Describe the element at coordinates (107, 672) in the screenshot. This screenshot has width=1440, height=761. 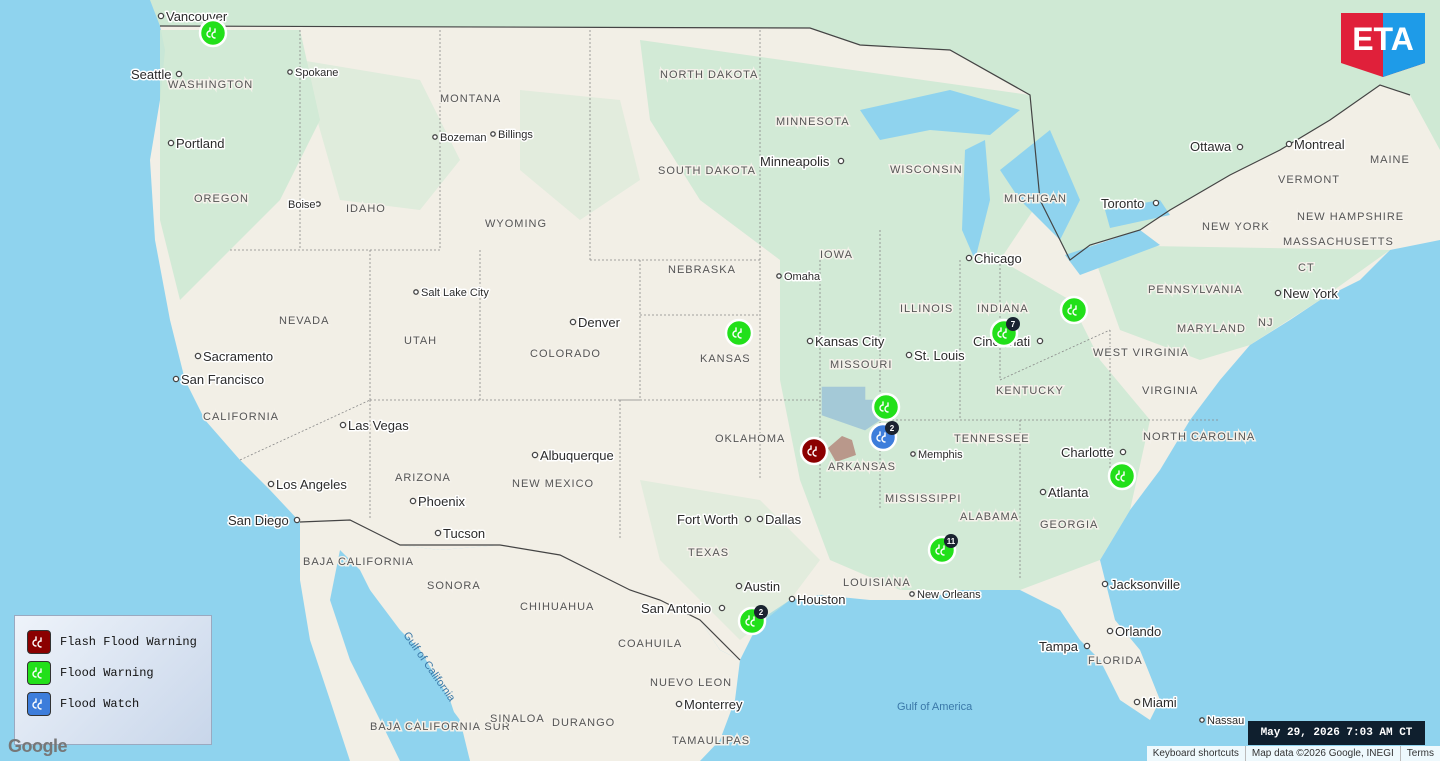
I see `legend-label: Flood Warning` at that location.